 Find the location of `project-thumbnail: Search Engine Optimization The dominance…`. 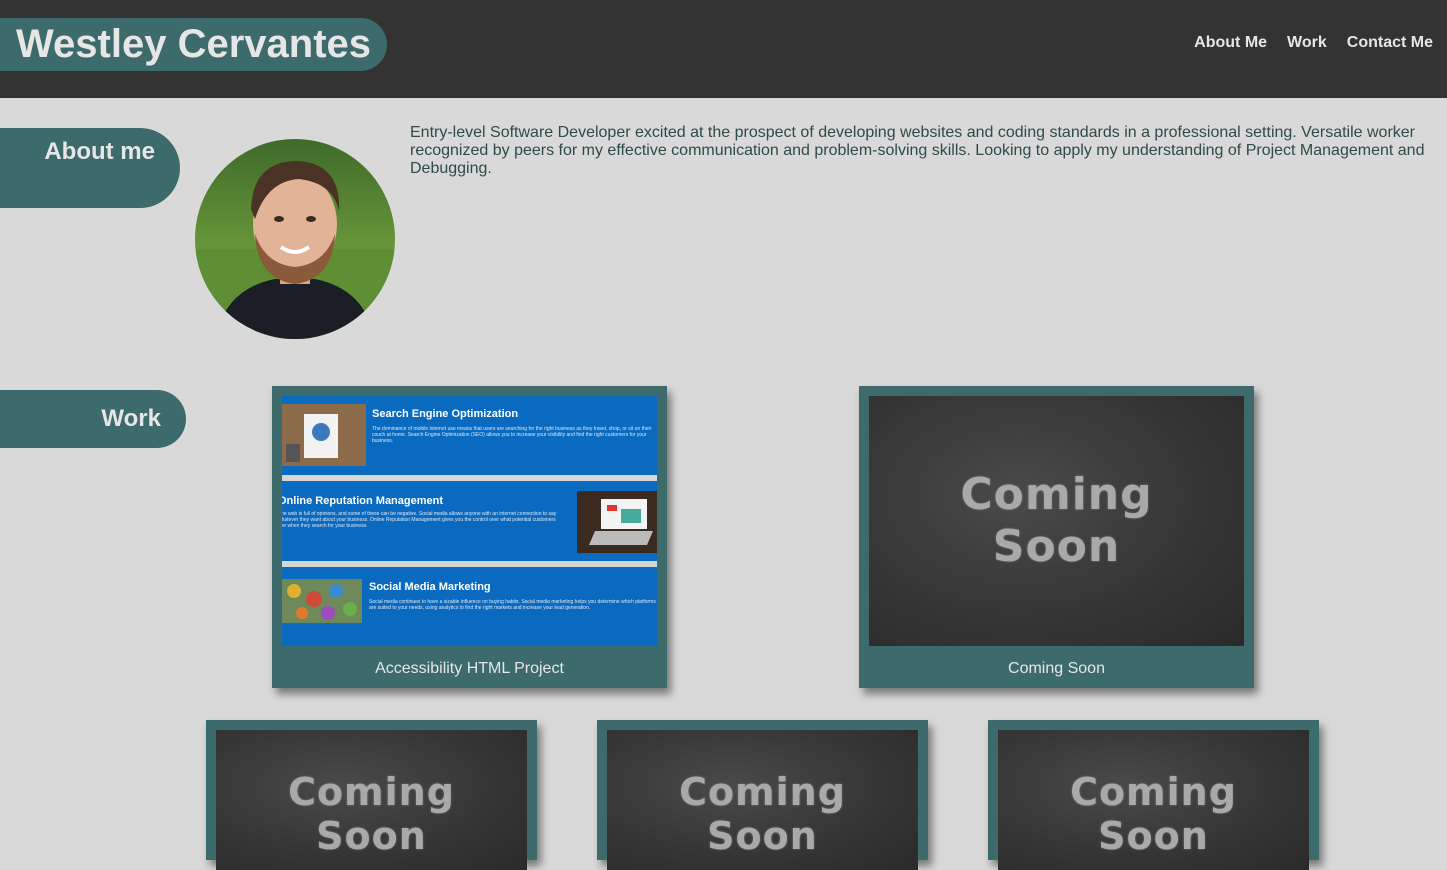

project-thumbnail: Search Engine Optimization The dominance… is located at coordinates (469, 521).